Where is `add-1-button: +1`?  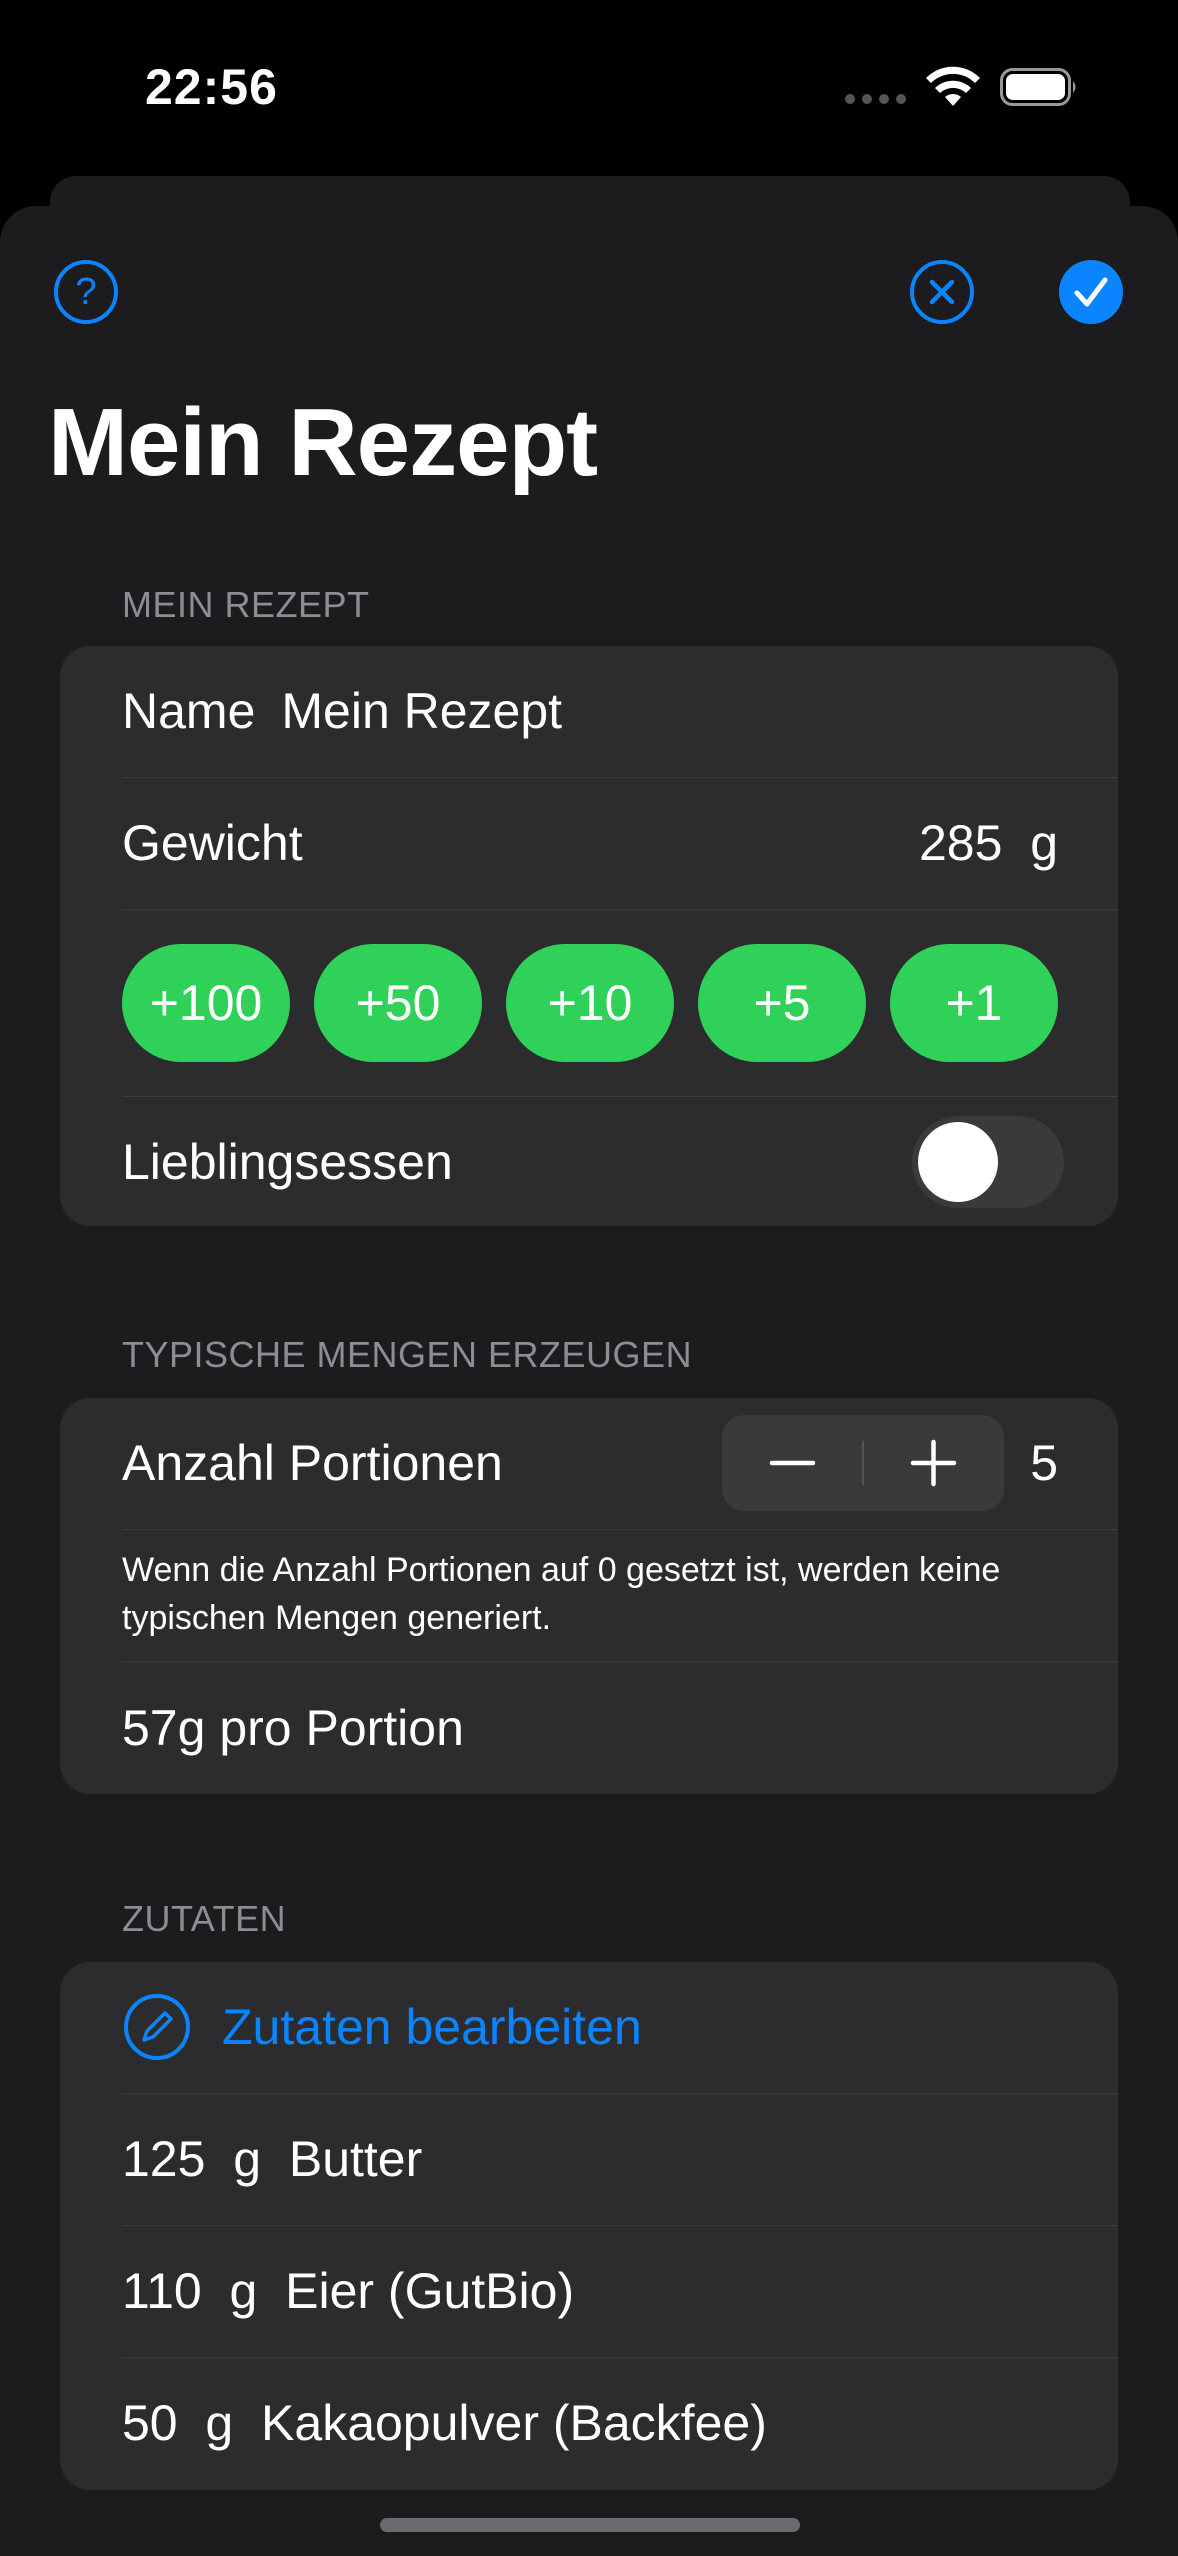
add-1-button: +1 is located at coordinates (974, 1003).